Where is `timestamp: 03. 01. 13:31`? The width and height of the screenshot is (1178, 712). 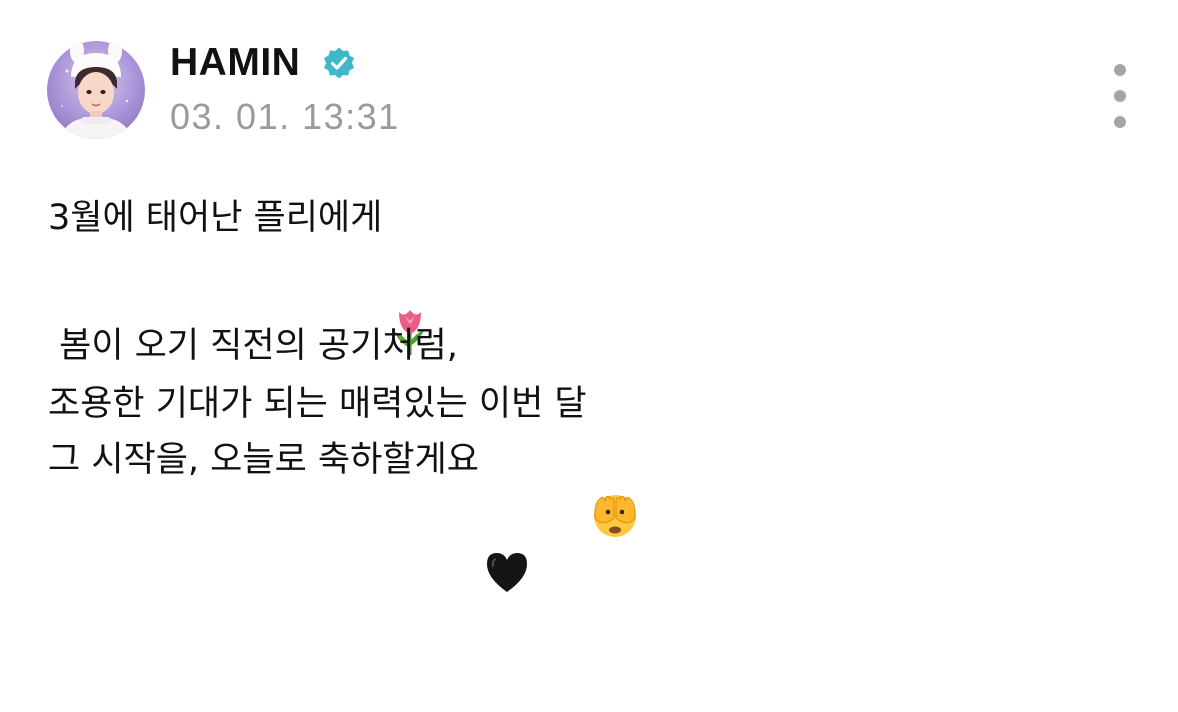 timestamp: 03. 01. 13:31 is located at coordinates (285, 116).